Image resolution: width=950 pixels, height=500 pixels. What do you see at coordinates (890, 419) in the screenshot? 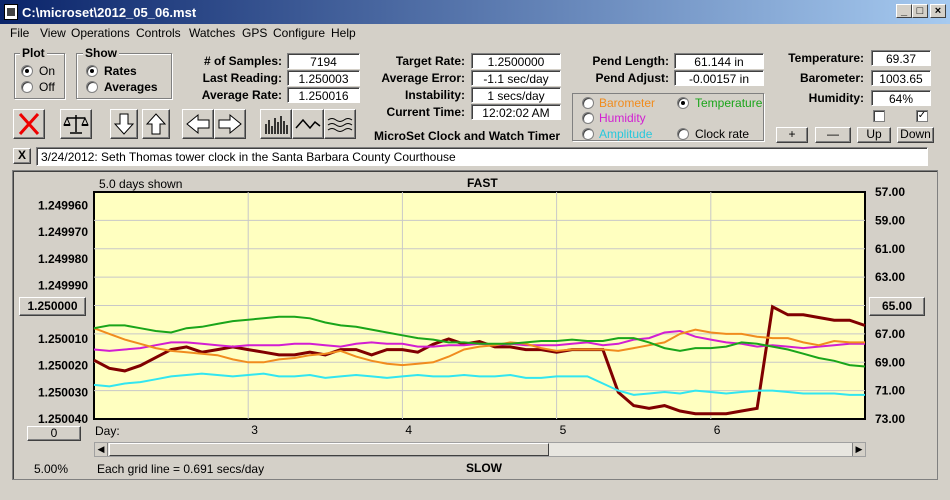
I see `right-tick-label: 73.00` at bounding box center [890, 419].